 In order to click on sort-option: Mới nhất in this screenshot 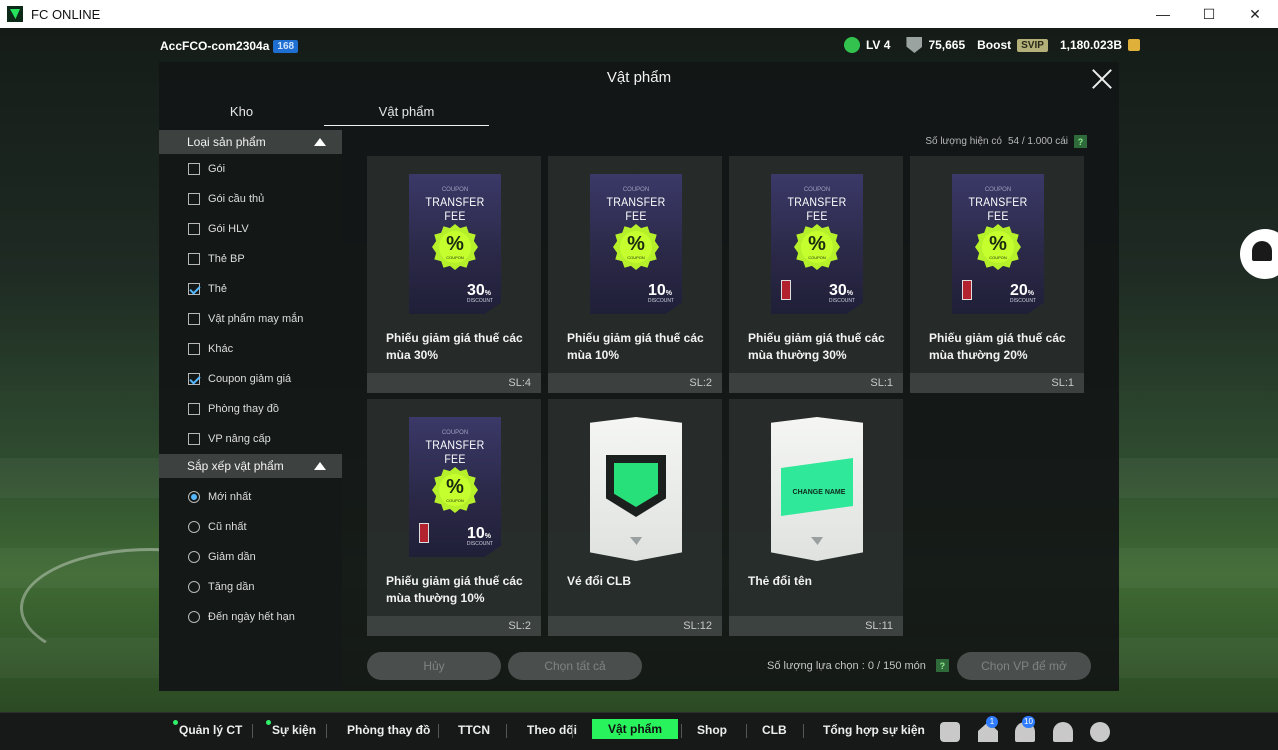, I will do `click(250, 497)`.